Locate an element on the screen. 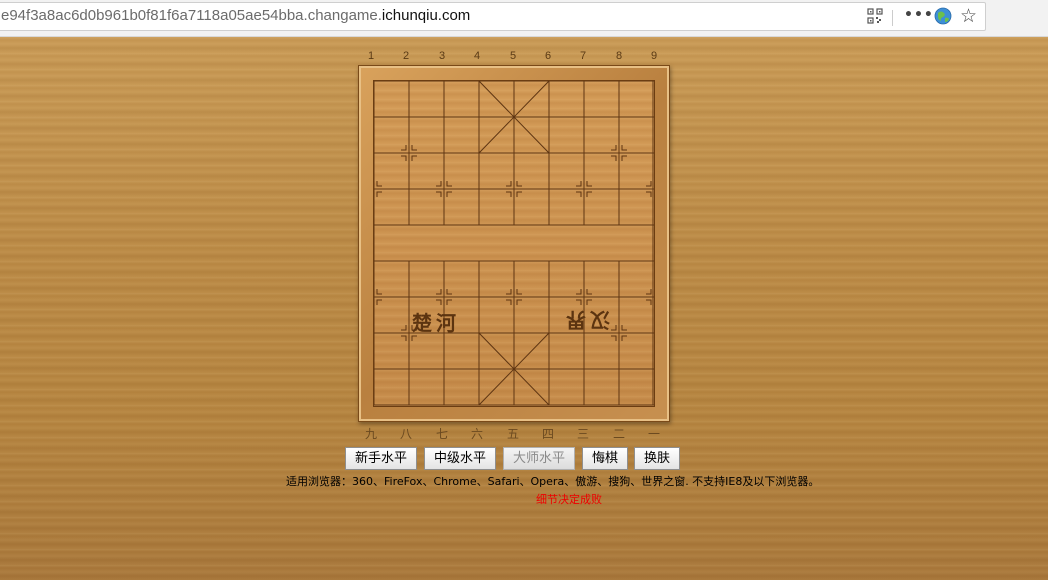 The image size is (1048, 580). motto-text: 细节决定成败 is located at coordinates (569, 499).